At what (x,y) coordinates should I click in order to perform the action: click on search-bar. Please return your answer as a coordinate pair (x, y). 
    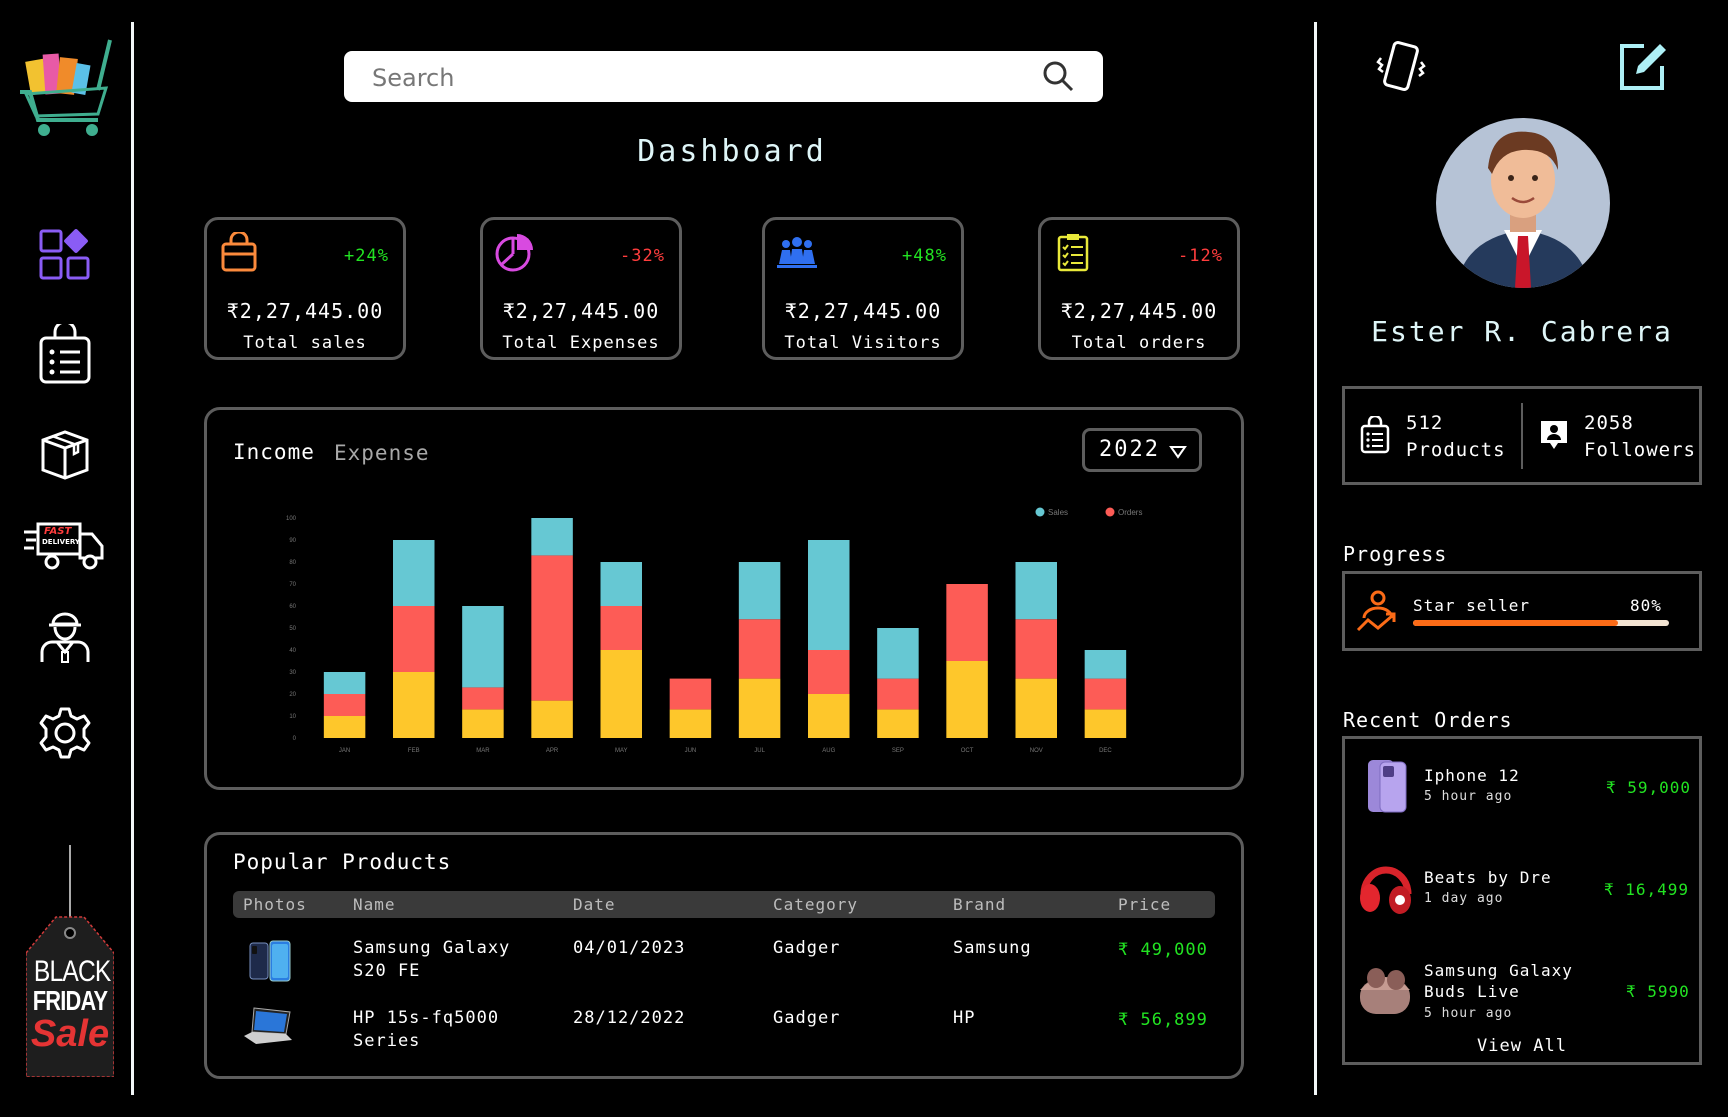
    Looking at the image, I should click on (723, 77).